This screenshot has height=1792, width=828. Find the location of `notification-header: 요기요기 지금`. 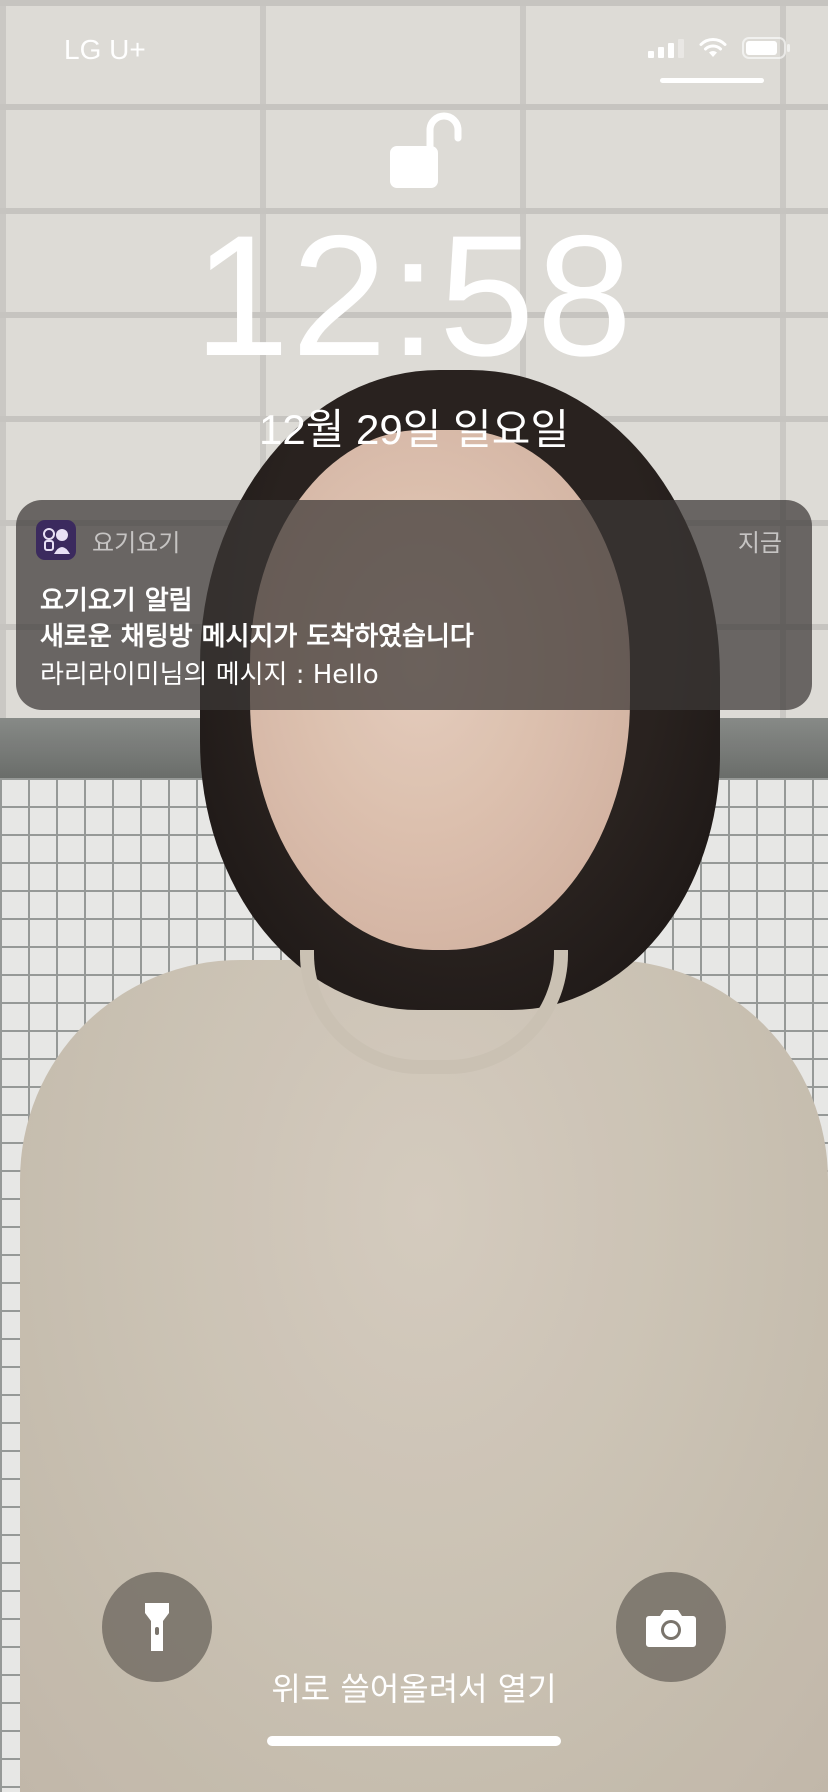

notification-header: 요기요기 지금 is located at coordinates (409, 540).